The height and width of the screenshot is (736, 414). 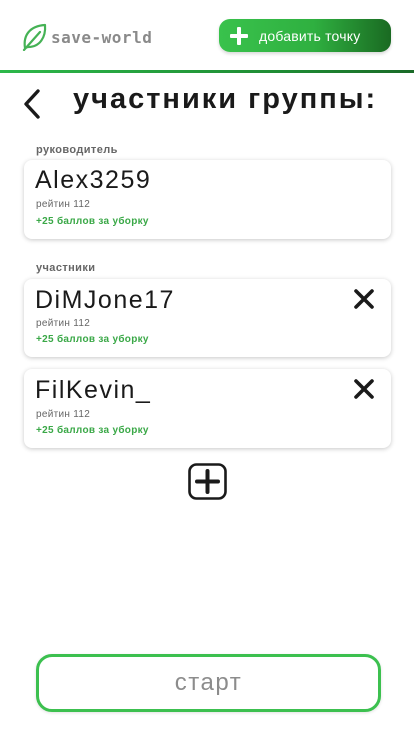 I want to click on back-button, so click(x=33, y=104).